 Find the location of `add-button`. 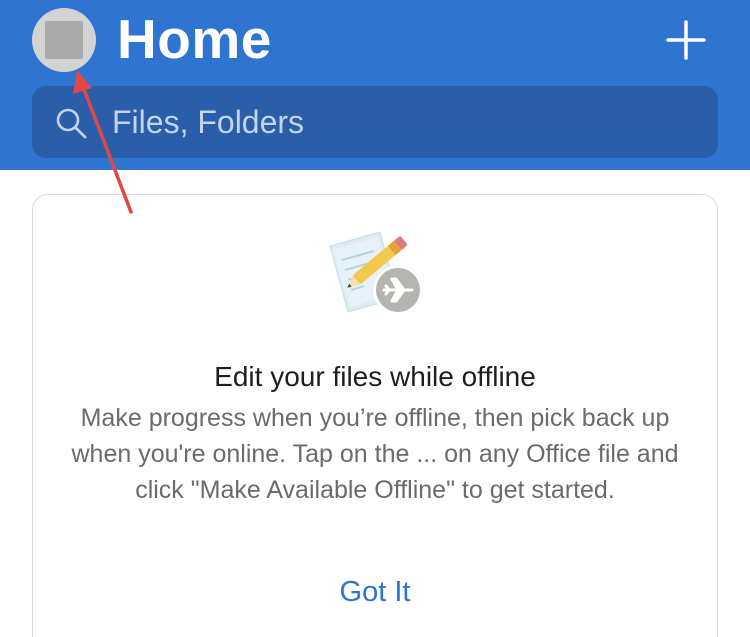

add-button is located at coordinates (686, 40).